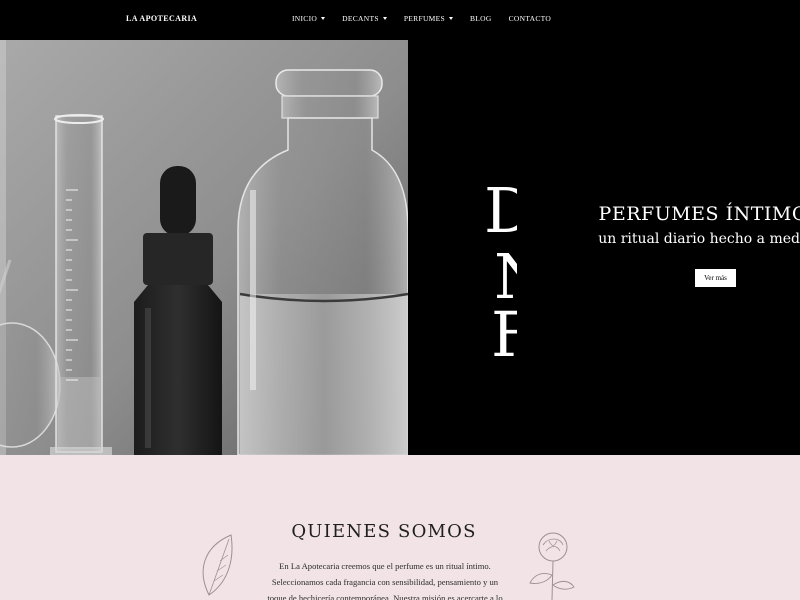 The image size is (800, 600). What do you see at coordinates (305, 18) in the screenshot?
I see `nav-label: INICIO` at bounding box center [305, 18].